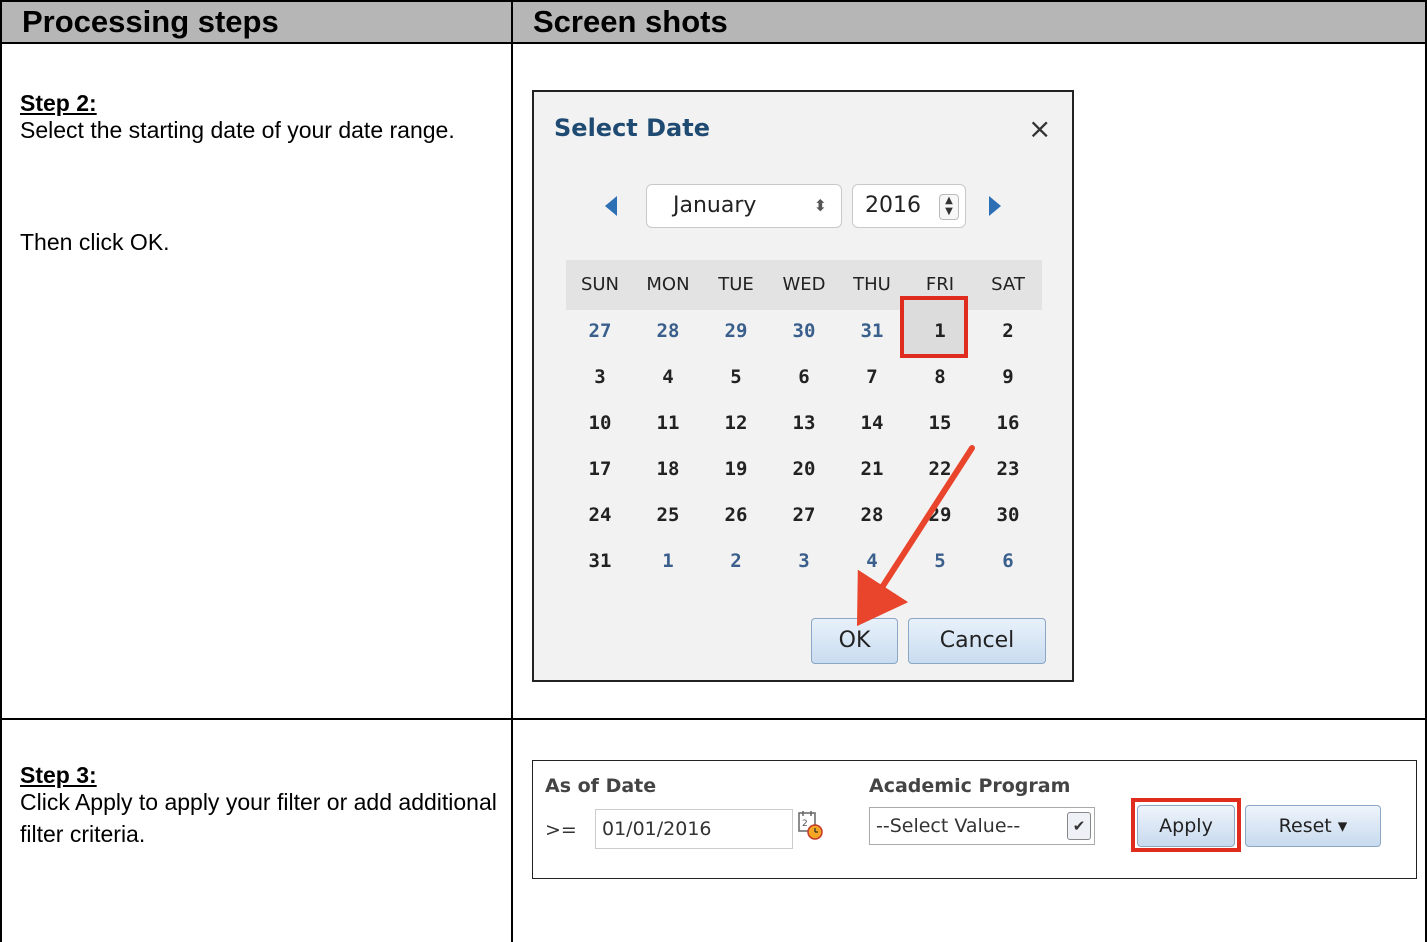  Describe the element at coordinates (736, 284) in the screenshot. I see `weekday-tue: TUE` at that location.